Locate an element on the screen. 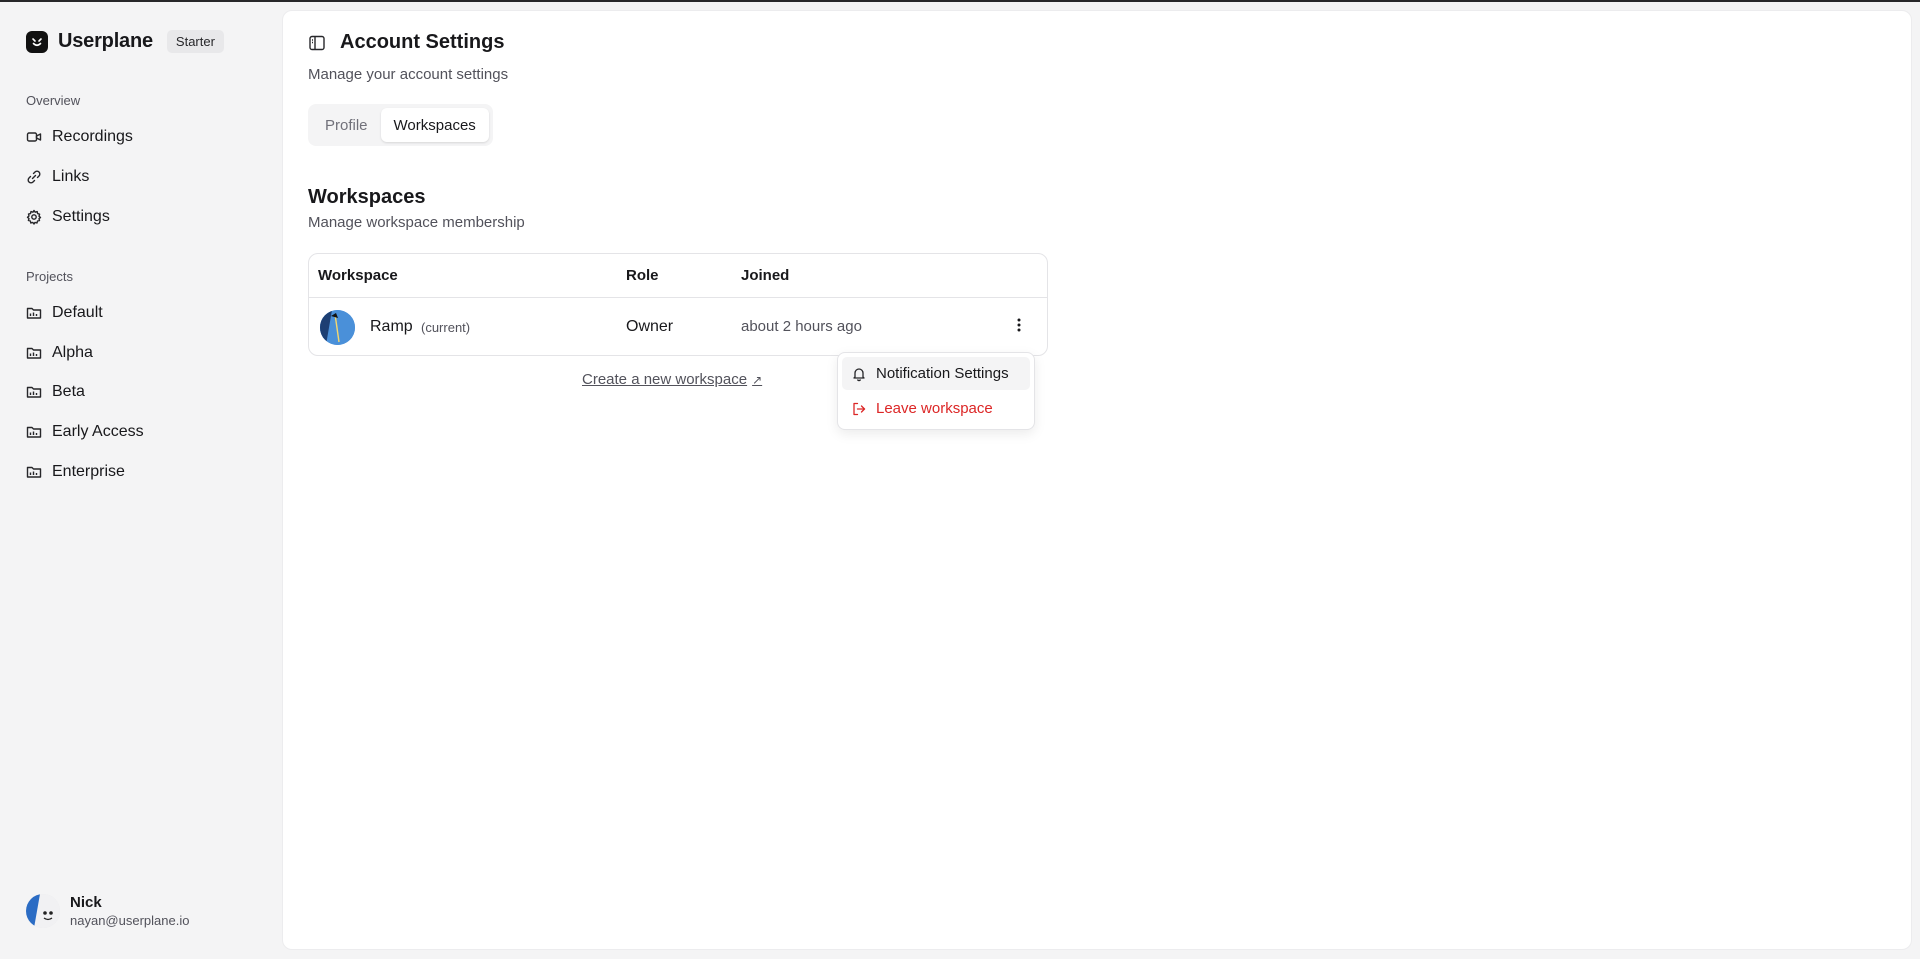 The image size is (1920, 959). sidebar-item-links: Links is located at coordinates (57, 177).